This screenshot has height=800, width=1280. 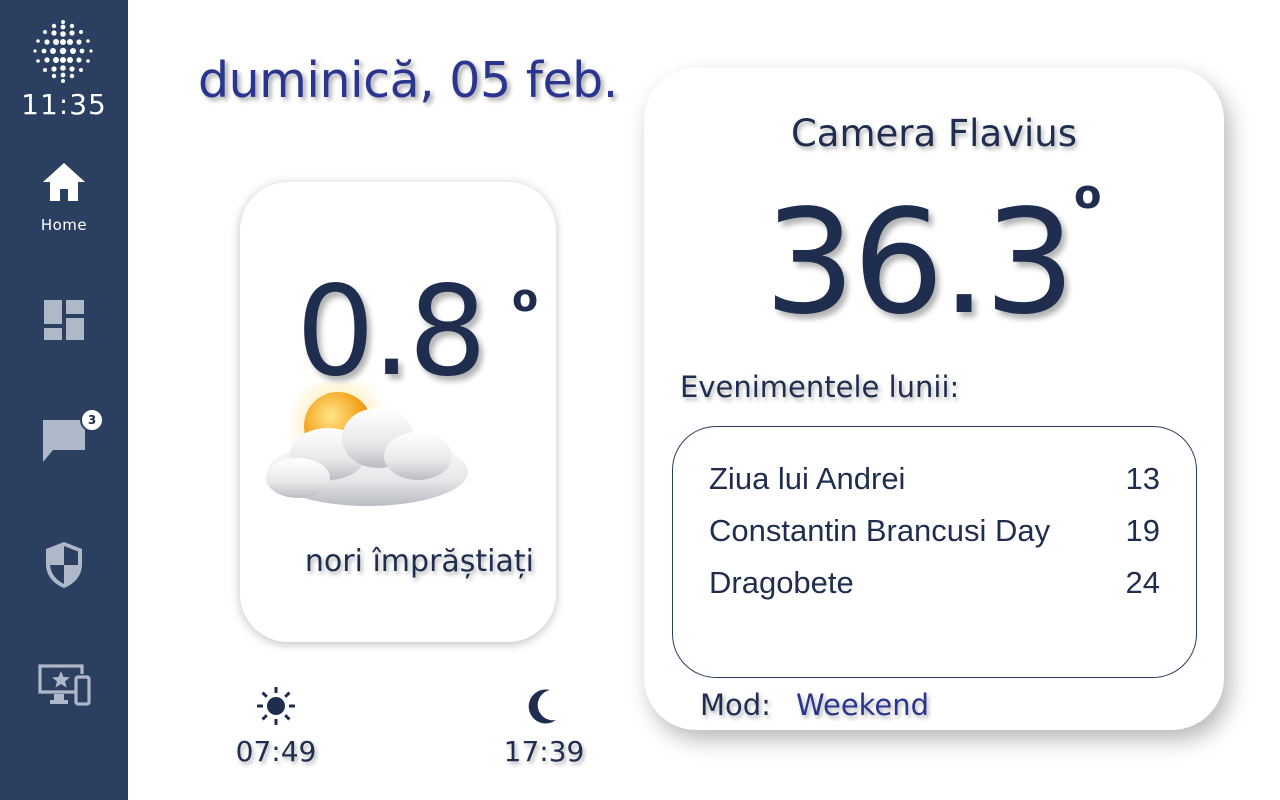 I want to click on sunset-time: 17:39, so click(x=544, y=751).